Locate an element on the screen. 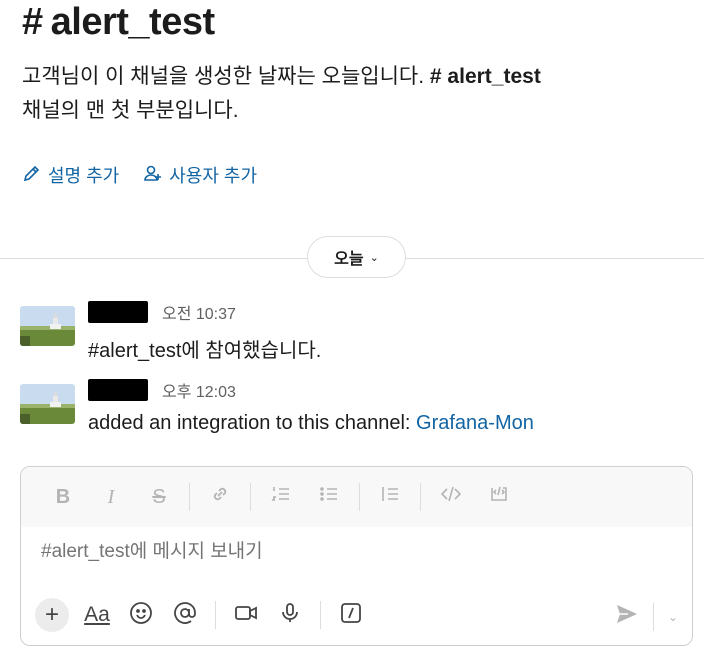 This screenshot has width=704, height=662. italic-icon: I is located at coordinates (111, 496).